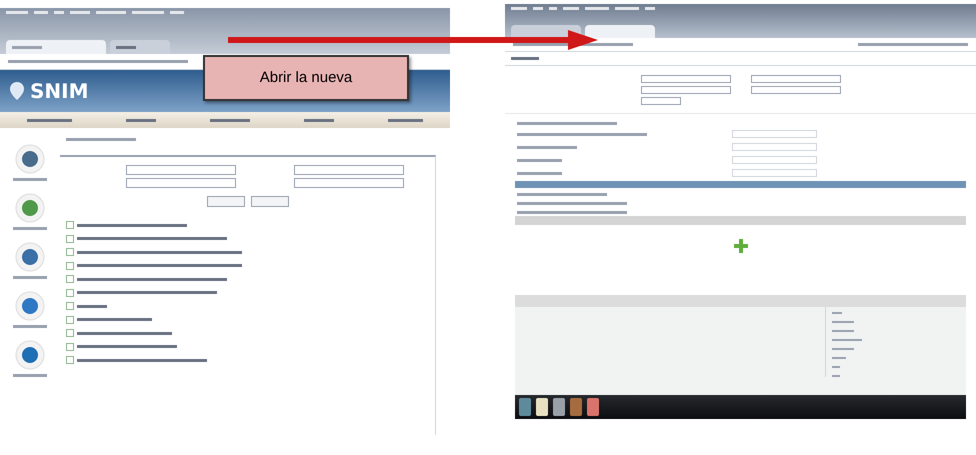 This screenshot has height=455, width=976. I want to click on site-logo-text: SNIM, so click(59, 91).